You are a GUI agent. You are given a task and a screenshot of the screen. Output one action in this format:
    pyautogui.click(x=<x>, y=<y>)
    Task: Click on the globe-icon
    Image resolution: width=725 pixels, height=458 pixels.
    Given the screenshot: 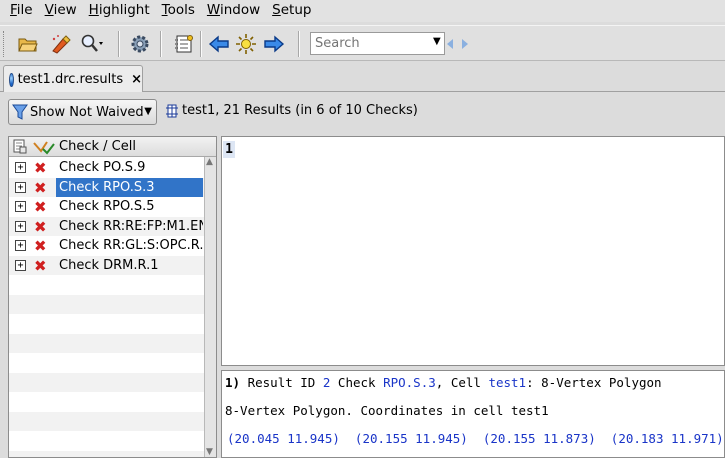 What is the action you would take?
    pyautogui.click(x=11, y=79)
    